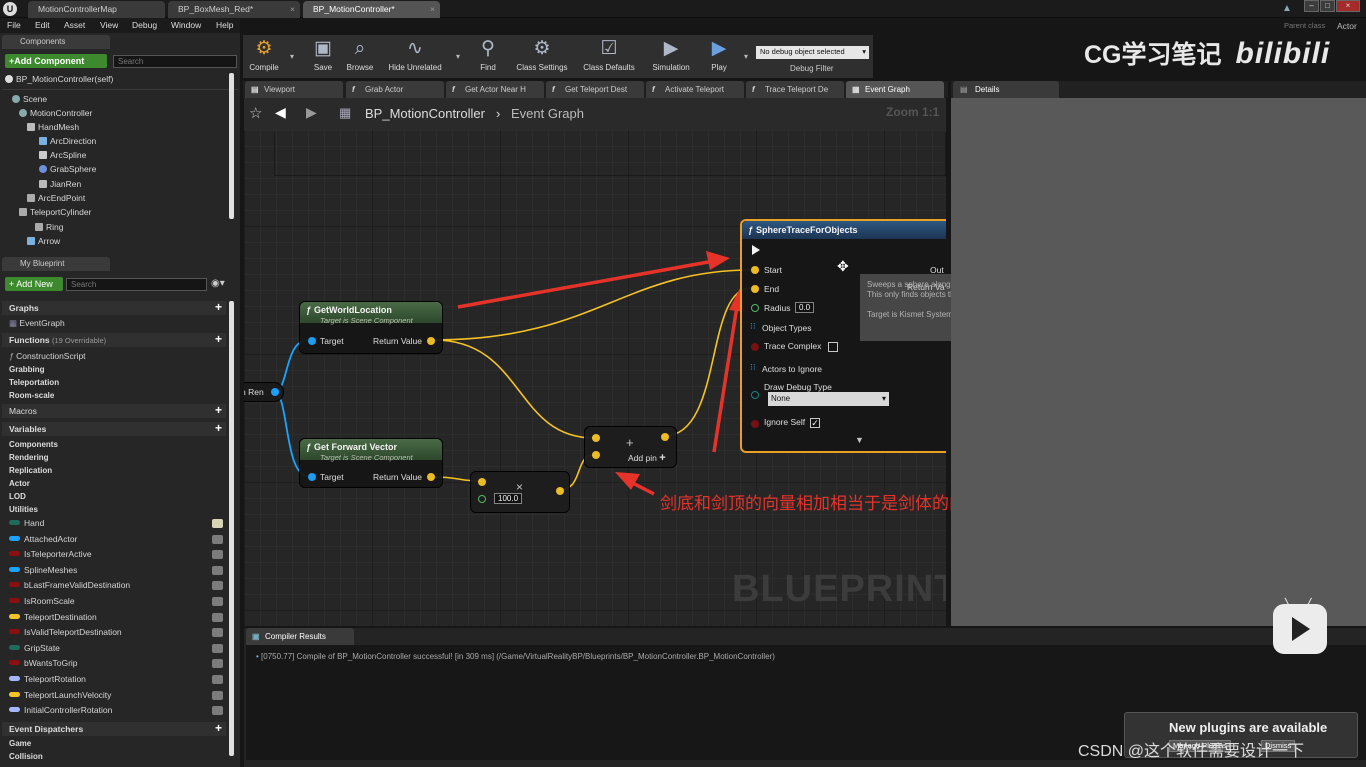  What do you see at coordinates (31, 395) in the screenshot?
I see `function-category-room-scale: Room-scale` at bounding box center [31, 395].